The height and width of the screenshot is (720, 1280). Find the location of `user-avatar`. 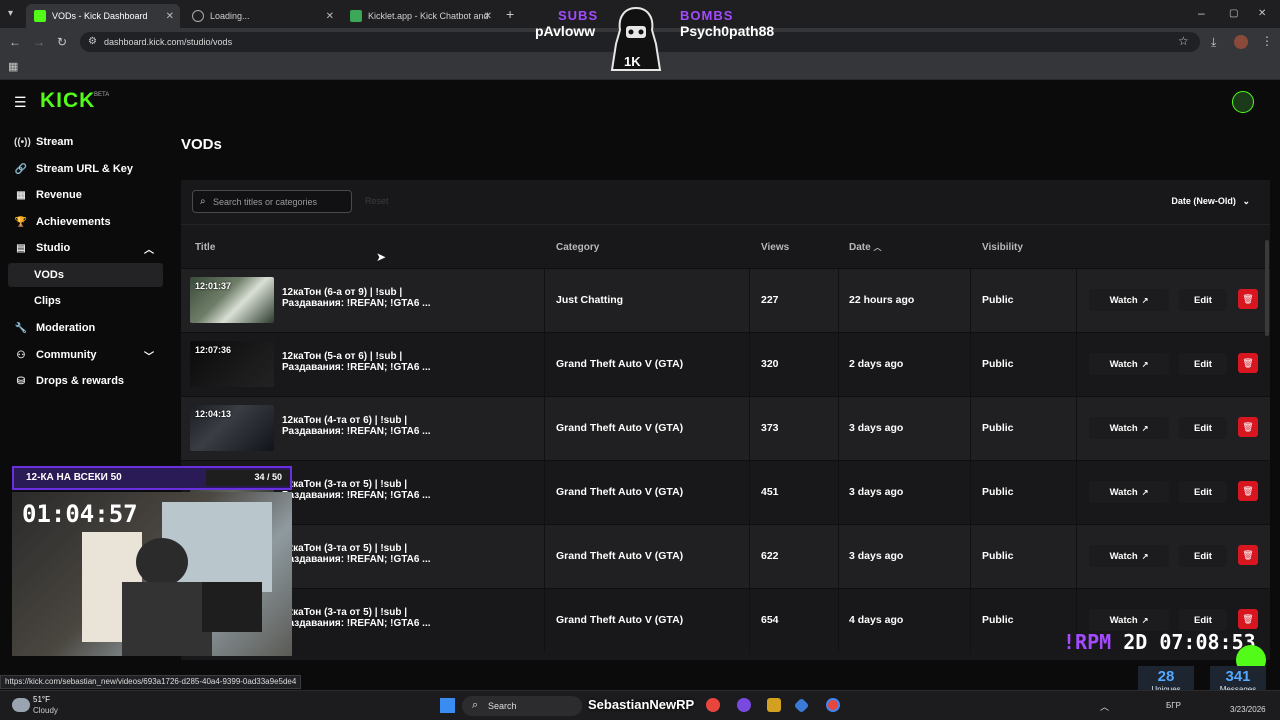

user-avatar is located at coordinates (1243, 102).